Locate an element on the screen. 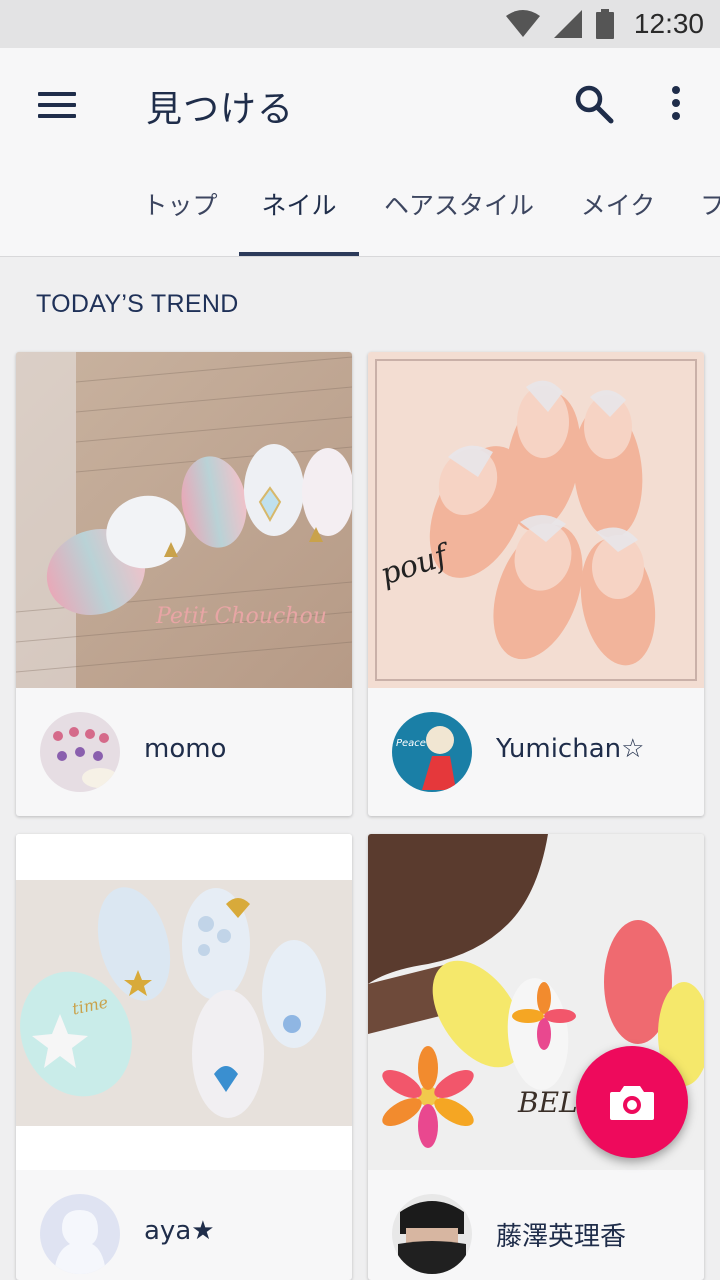 The height and width of the screenshot is (1280, 720). menu-icon is located at coordinates (57, 107).